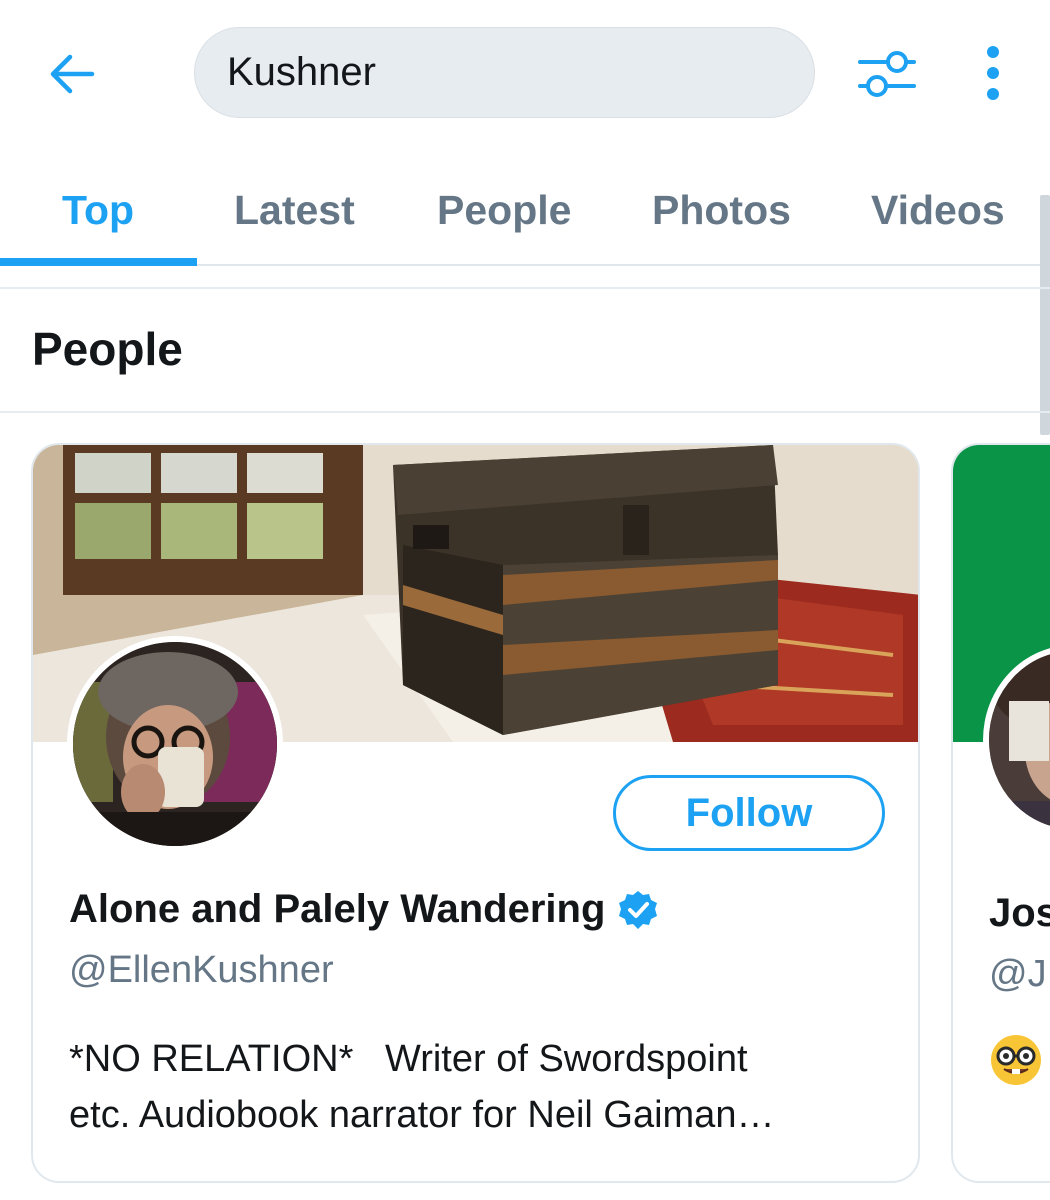 Image resolution: width=1050 pixels, height=1200 pixels. Describe the element at coordinates (337, 909) in the screenshot. I see `user-display-name: Alone and Palely Wandering` at that location.